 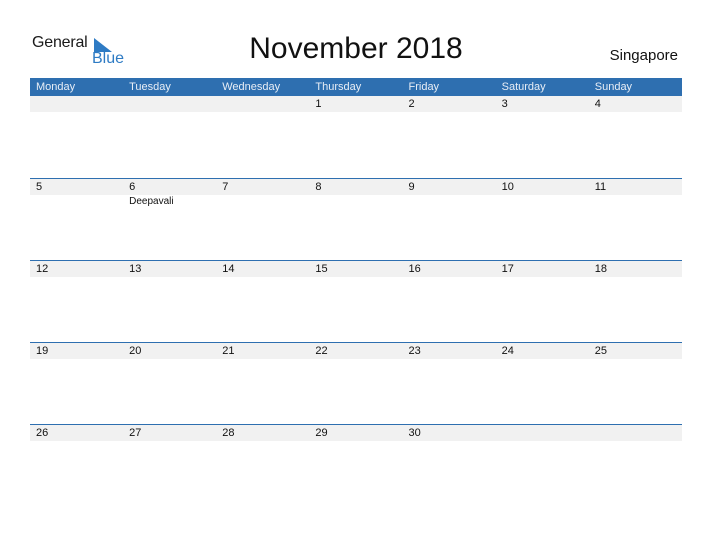 I want to click on day-number: 2, so click(x=411, y=104).